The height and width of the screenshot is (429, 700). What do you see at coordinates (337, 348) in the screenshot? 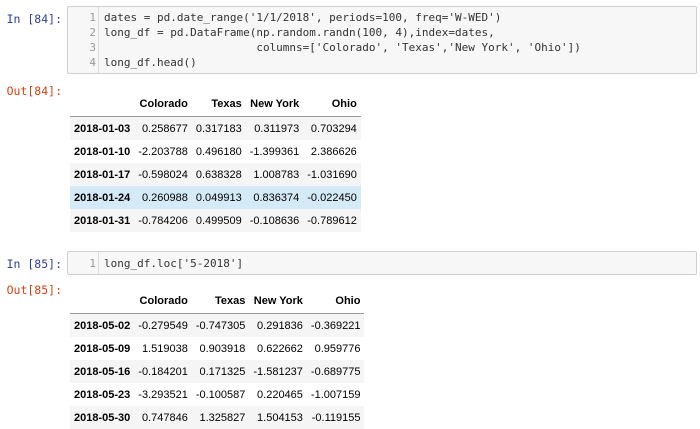
I see `table-cell: 0.959776` at bounding box center [337, 348].